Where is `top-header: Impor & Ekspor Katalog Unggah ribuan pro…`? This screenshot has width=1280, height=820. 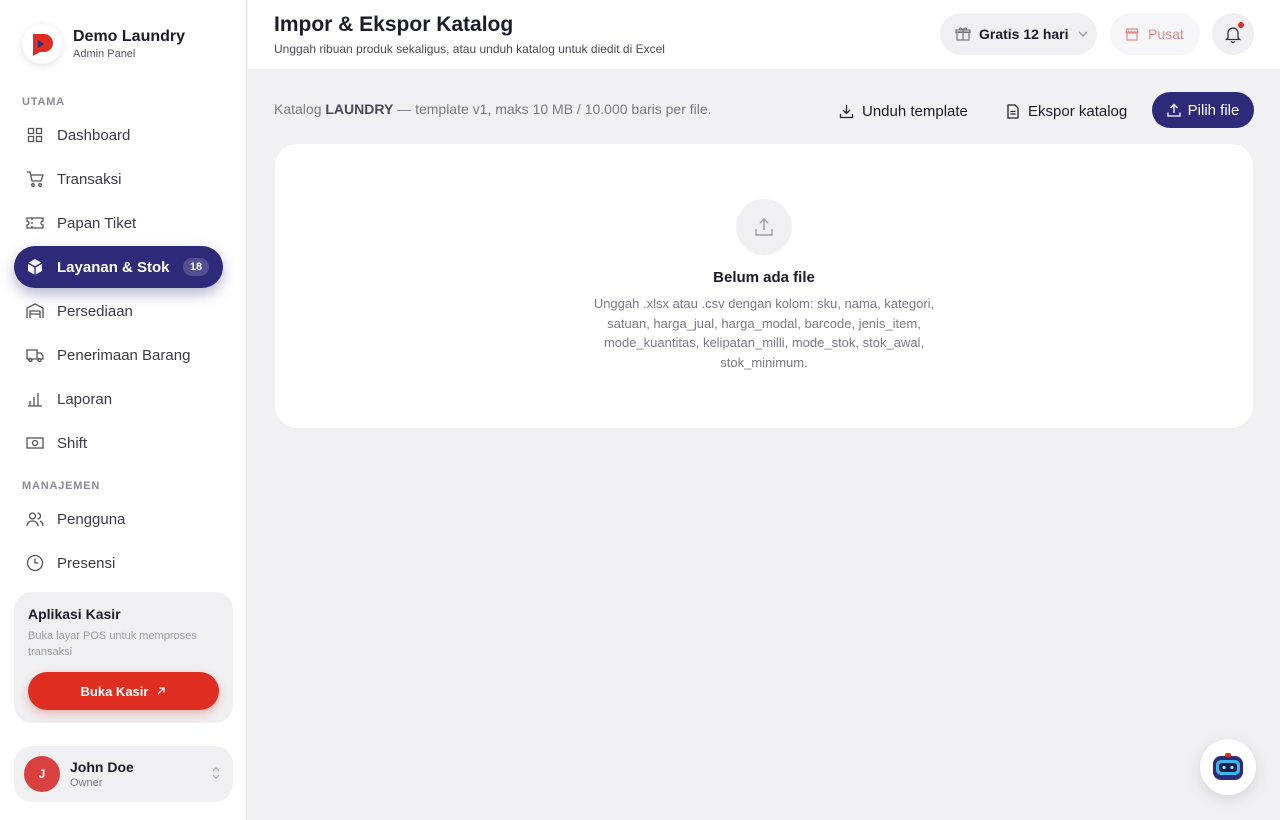
top-header: Impor & Ekspor Katalog Unggah ribuan pro… is located at coordinates (764, 35).